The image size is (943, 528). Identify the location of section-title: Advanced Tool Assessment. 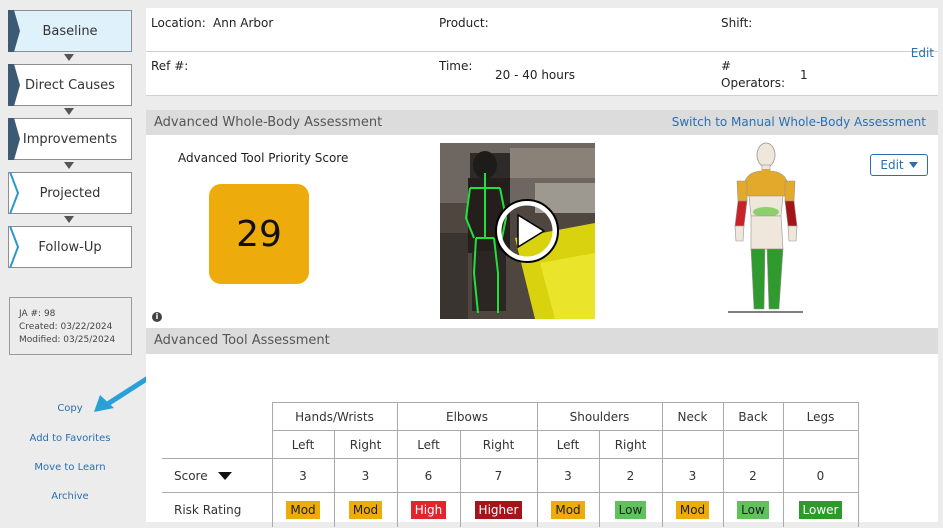
(242, 340).